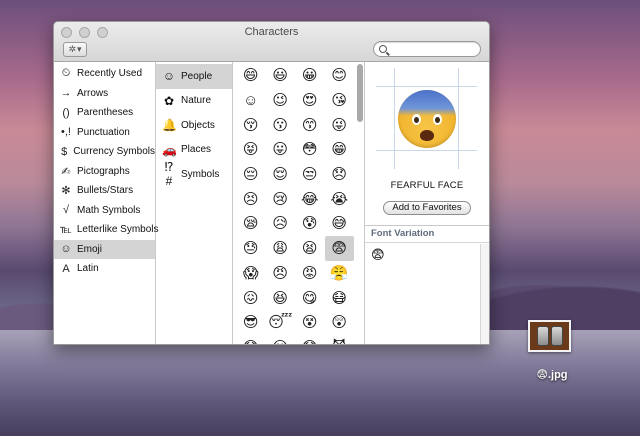 The width and height of the screenshot is (640, 436). What do you see at coordinates (360, 93) in the screenshot?
I see `emoji-grid-scrollbar` at bounding box center [360, 93].